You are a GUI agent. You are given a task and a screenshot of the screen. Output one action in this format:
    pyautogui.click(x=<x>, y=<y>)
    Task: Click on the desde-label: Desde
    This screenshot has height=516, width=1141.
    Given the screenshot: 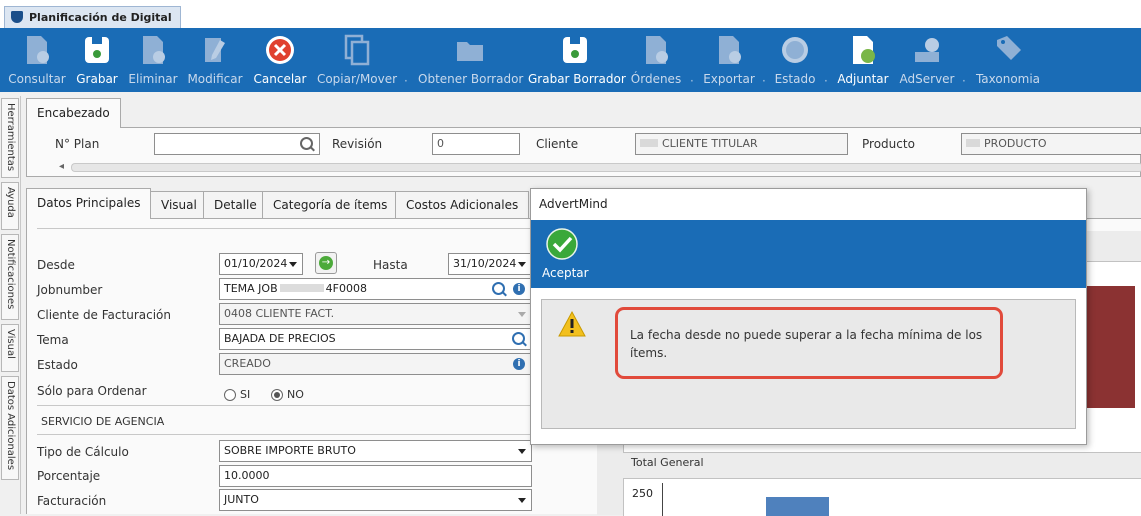 What is the action you would take?
    pyautogui.click(x=56, y=265)
    